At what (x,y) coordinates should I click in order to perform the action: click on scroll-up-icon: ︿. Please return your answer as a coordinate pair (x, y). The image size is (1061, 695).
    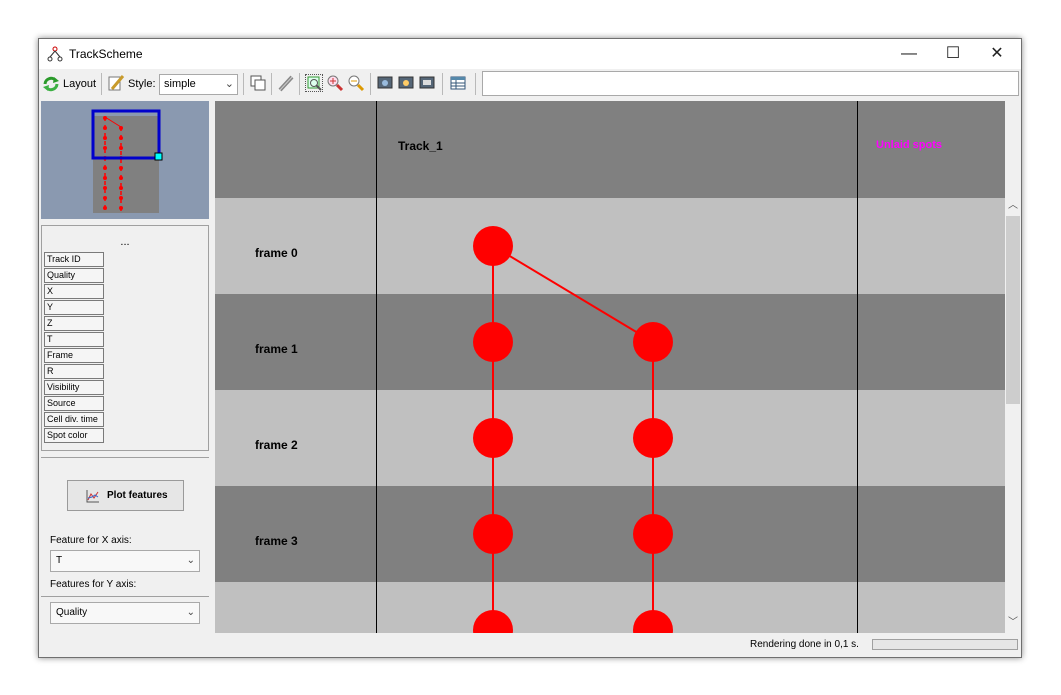
    Looking at the image, I should click on (1013, 206).